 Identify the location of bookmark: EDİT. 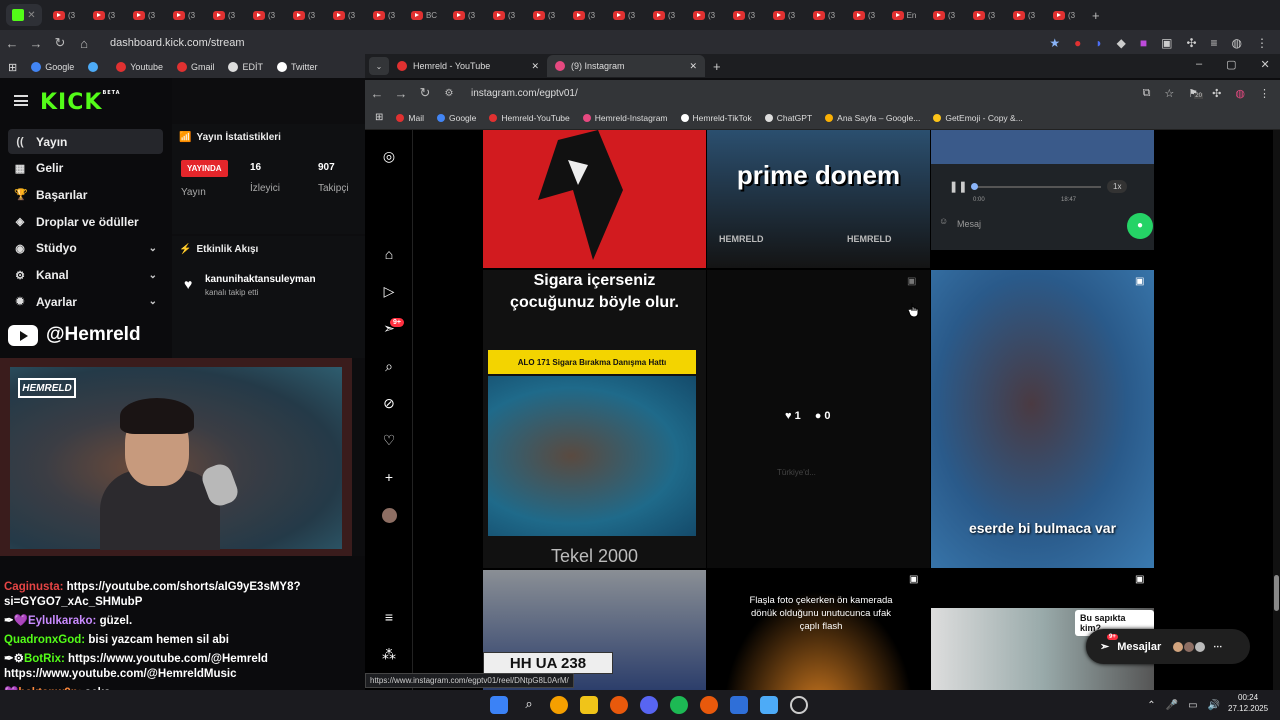
(245, 67).